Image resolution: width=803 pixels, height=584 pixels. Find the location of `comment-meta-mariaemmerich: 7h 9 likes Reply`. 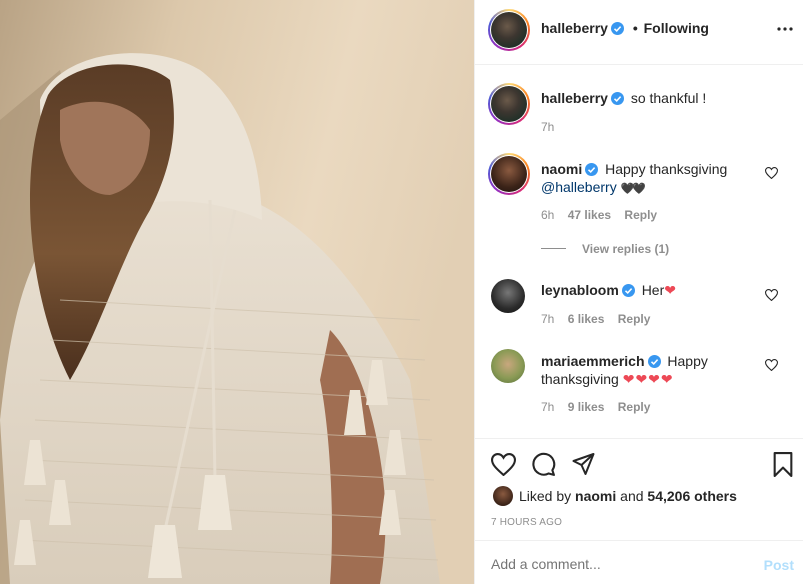

comment-meta-mariaemmerich: 7h 9 likes Reply is located at coordinates (595, 407).